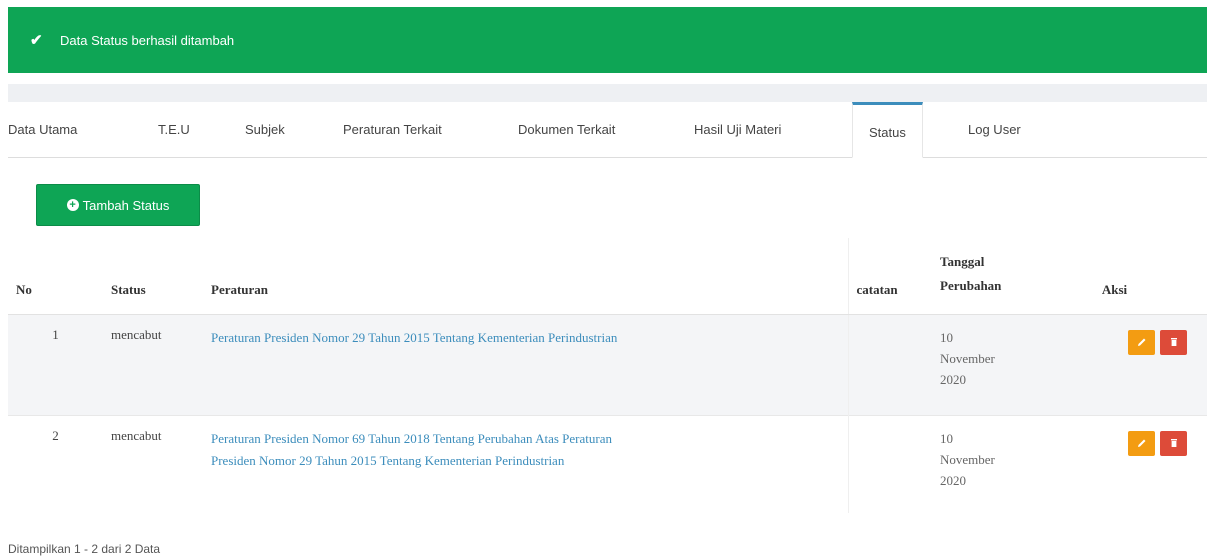  What do you see at coordinates (525, 276) in the screenshot?
I see `header-peraturan: Peraturan` at bounding box center [525, 276].